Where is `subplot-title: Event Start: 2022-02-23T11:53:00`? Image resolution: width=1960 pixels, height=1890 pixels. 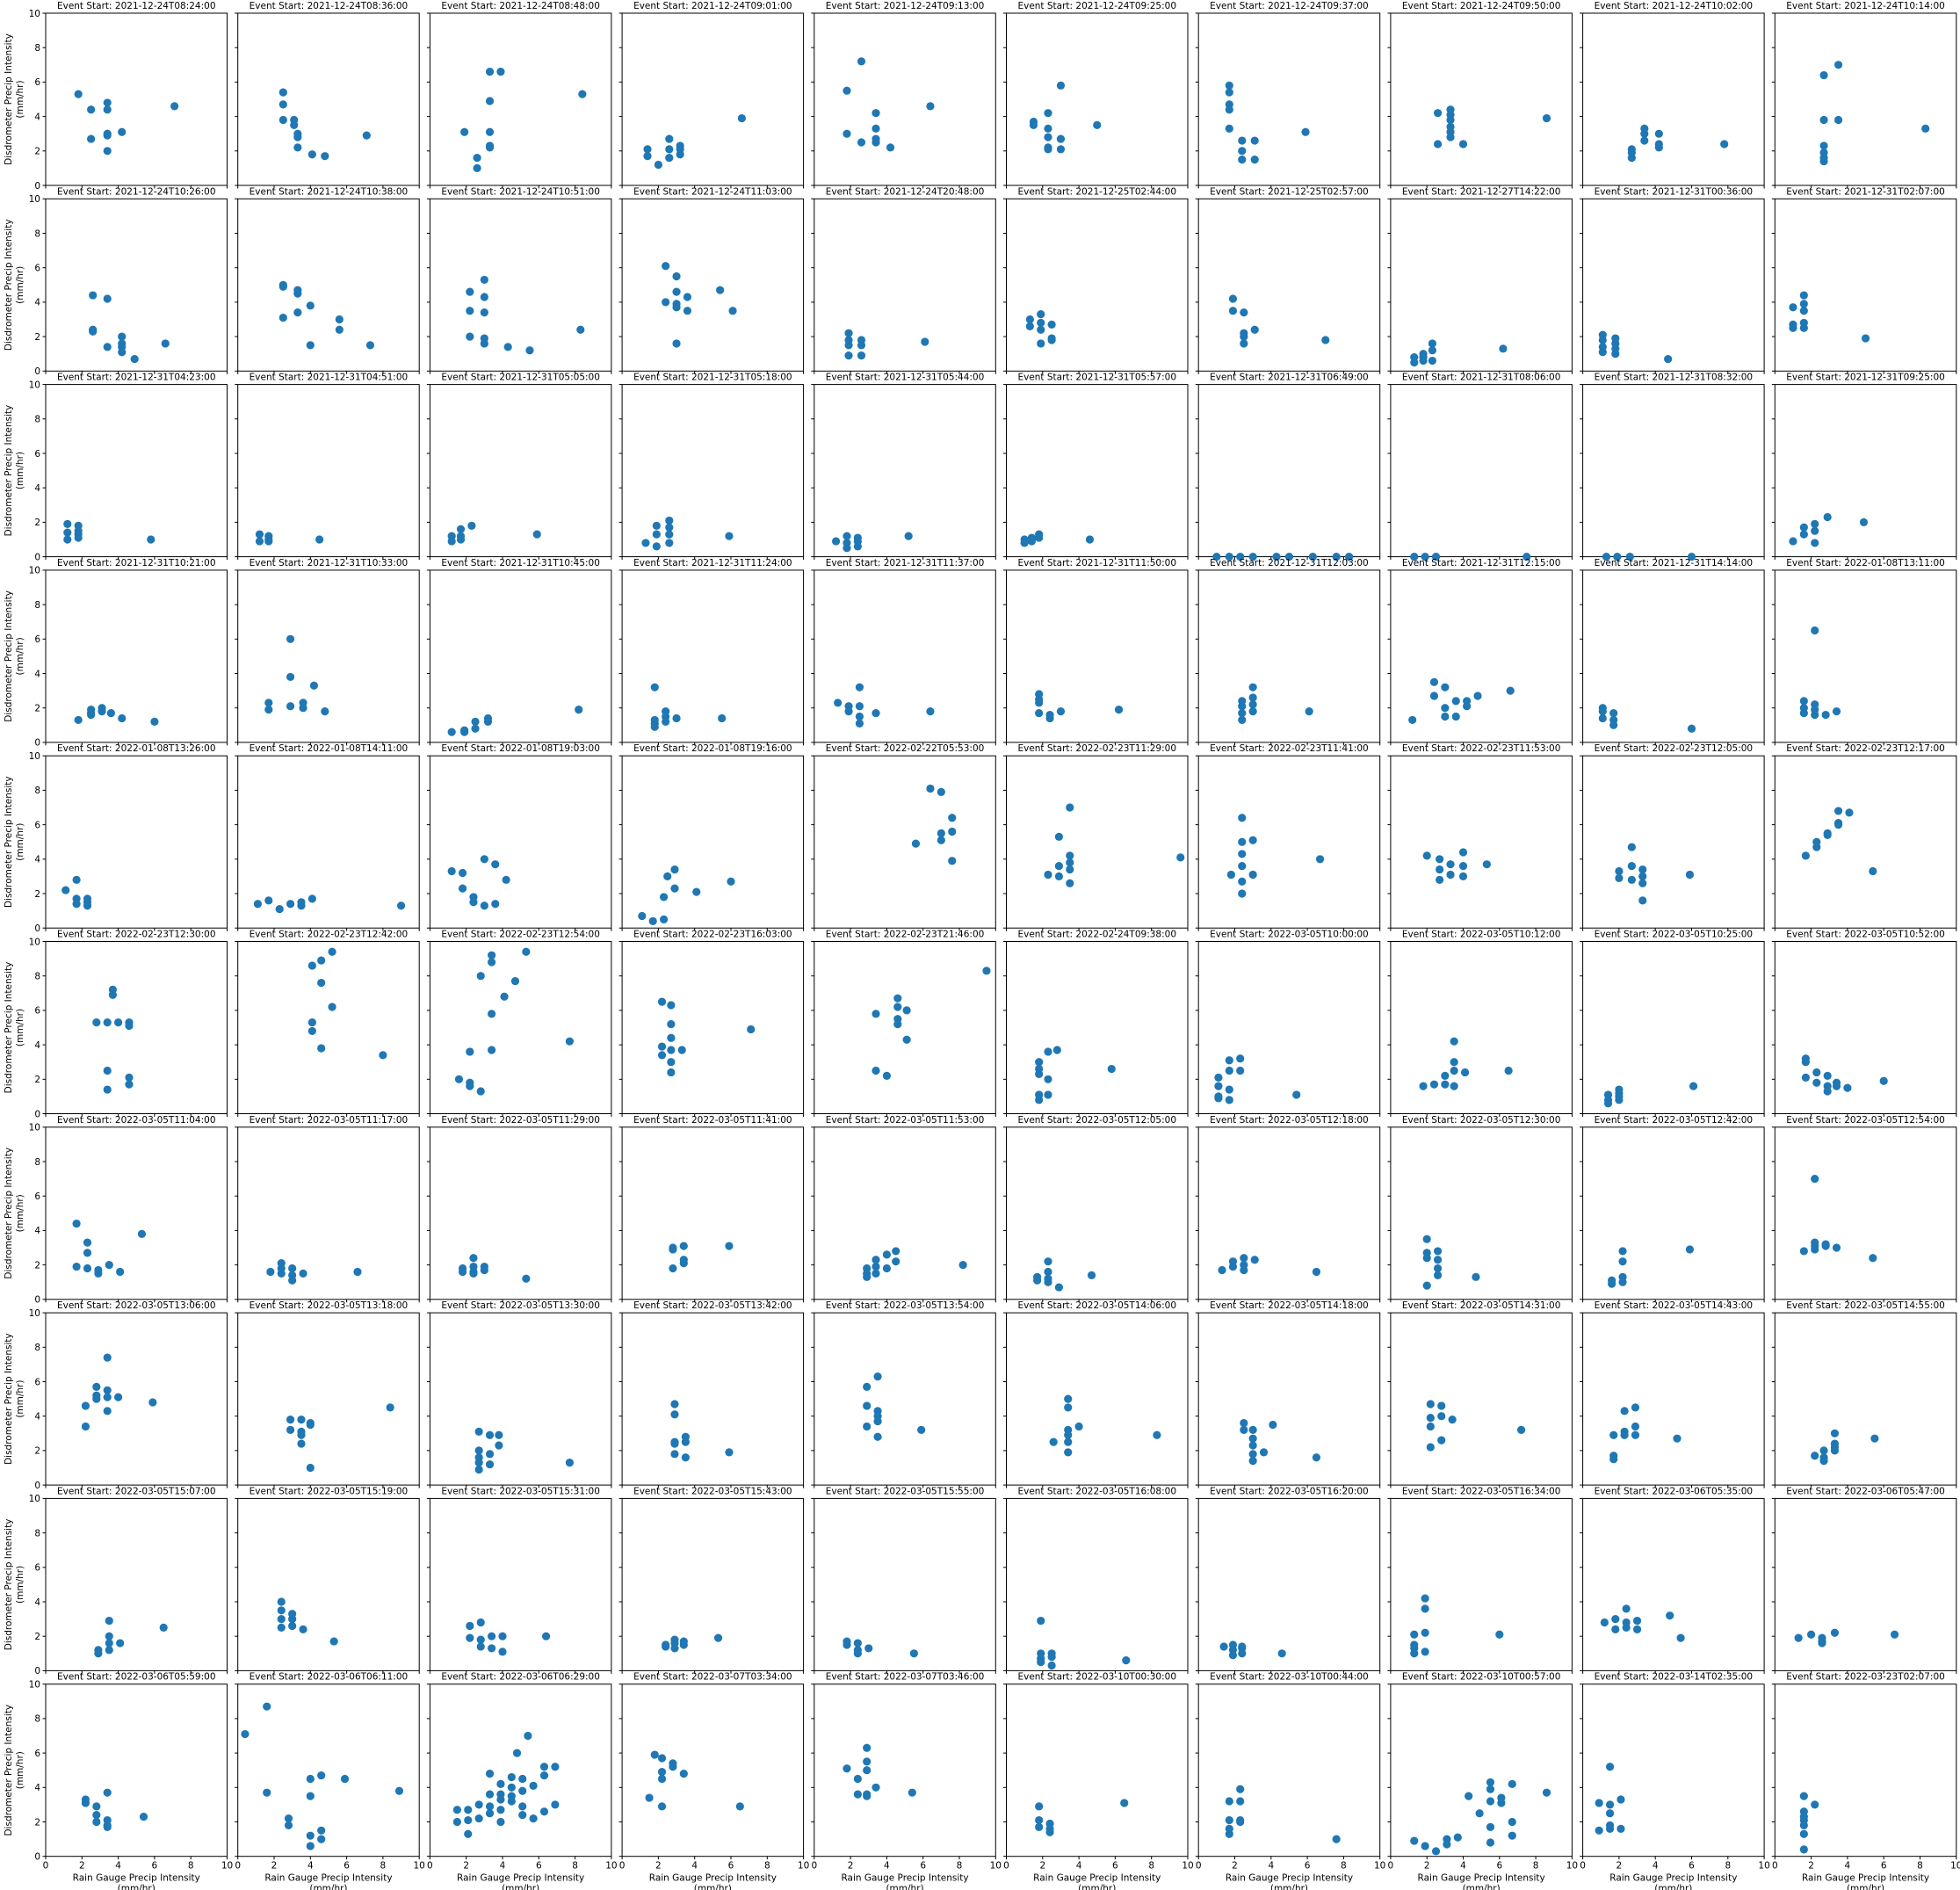 subplot-title: Event Start: 2022-02-23T11:53:00 is located at coordinates (1481, 748).